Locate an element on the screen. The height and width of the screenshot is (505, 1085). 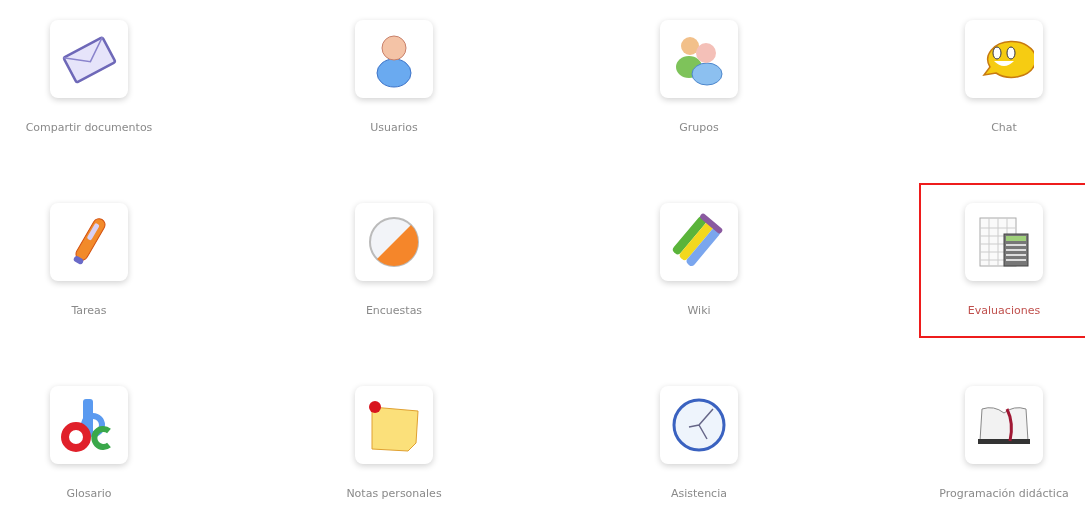
tool-link: Encuestas is located at coordinates (394, 311).